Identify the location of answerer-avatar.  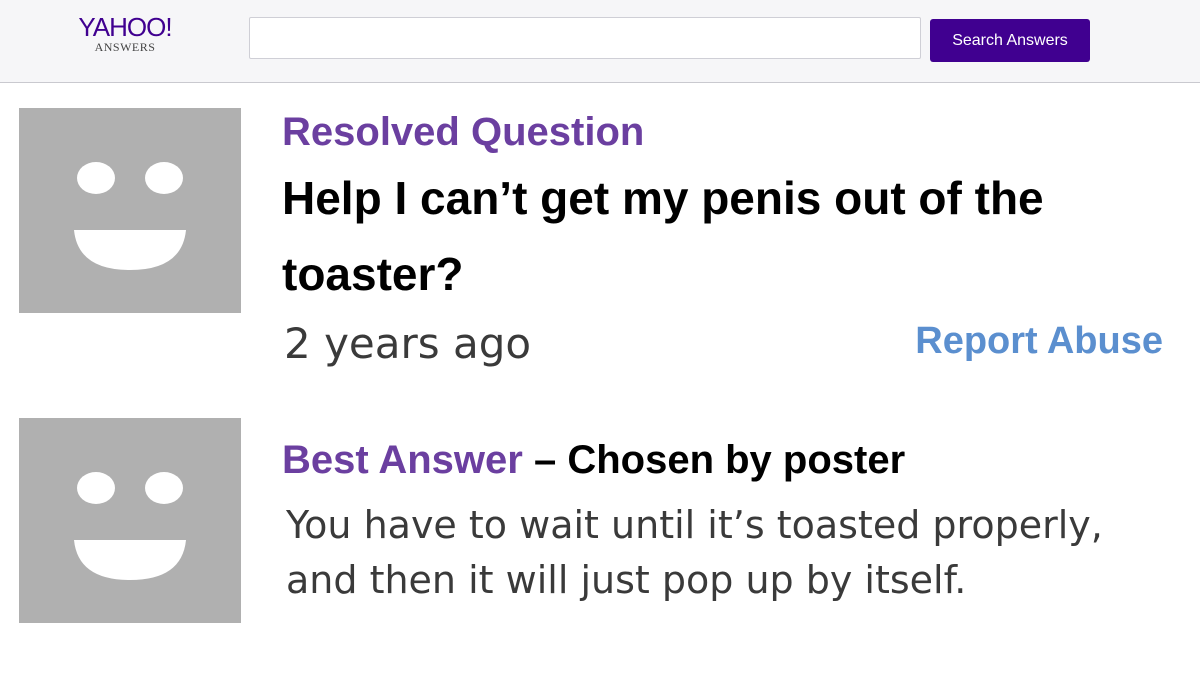
(130, 520).